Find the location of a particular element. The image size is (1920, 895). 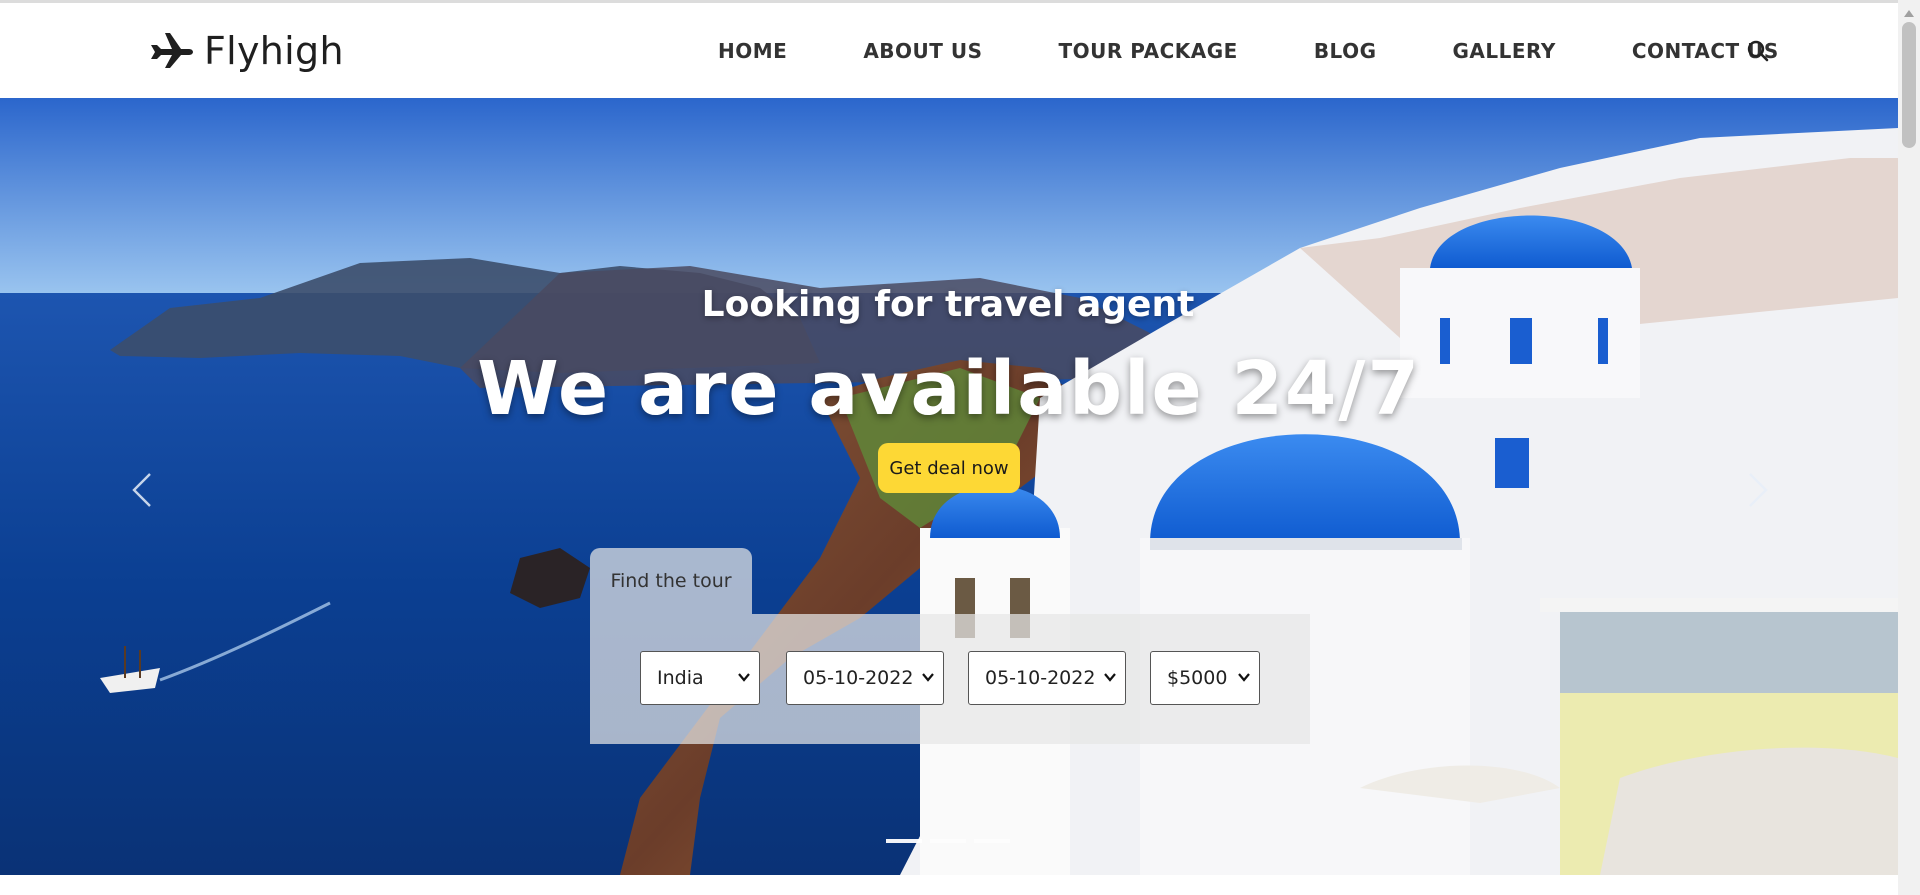

search-icon is located at coordinates (1758, 51).